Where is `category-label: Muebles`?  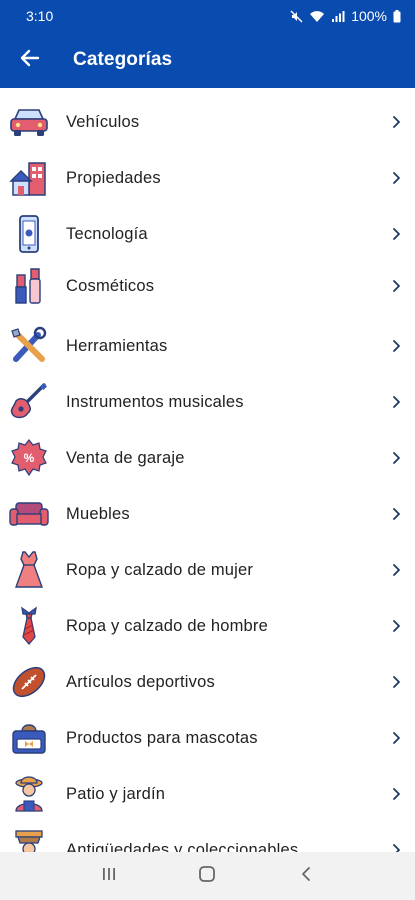
category-label: Muebles is located at coordinates (98, 513).